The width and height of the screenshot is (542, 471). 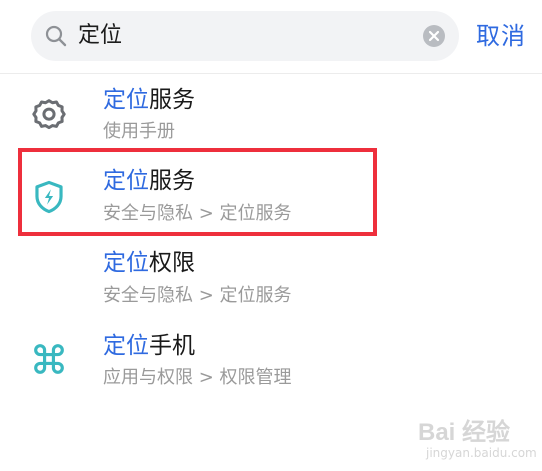 What do you see at coordinates (172, 263) in the screenshot?
I see `title-rest: 权限` at bounding box center [172, 263].